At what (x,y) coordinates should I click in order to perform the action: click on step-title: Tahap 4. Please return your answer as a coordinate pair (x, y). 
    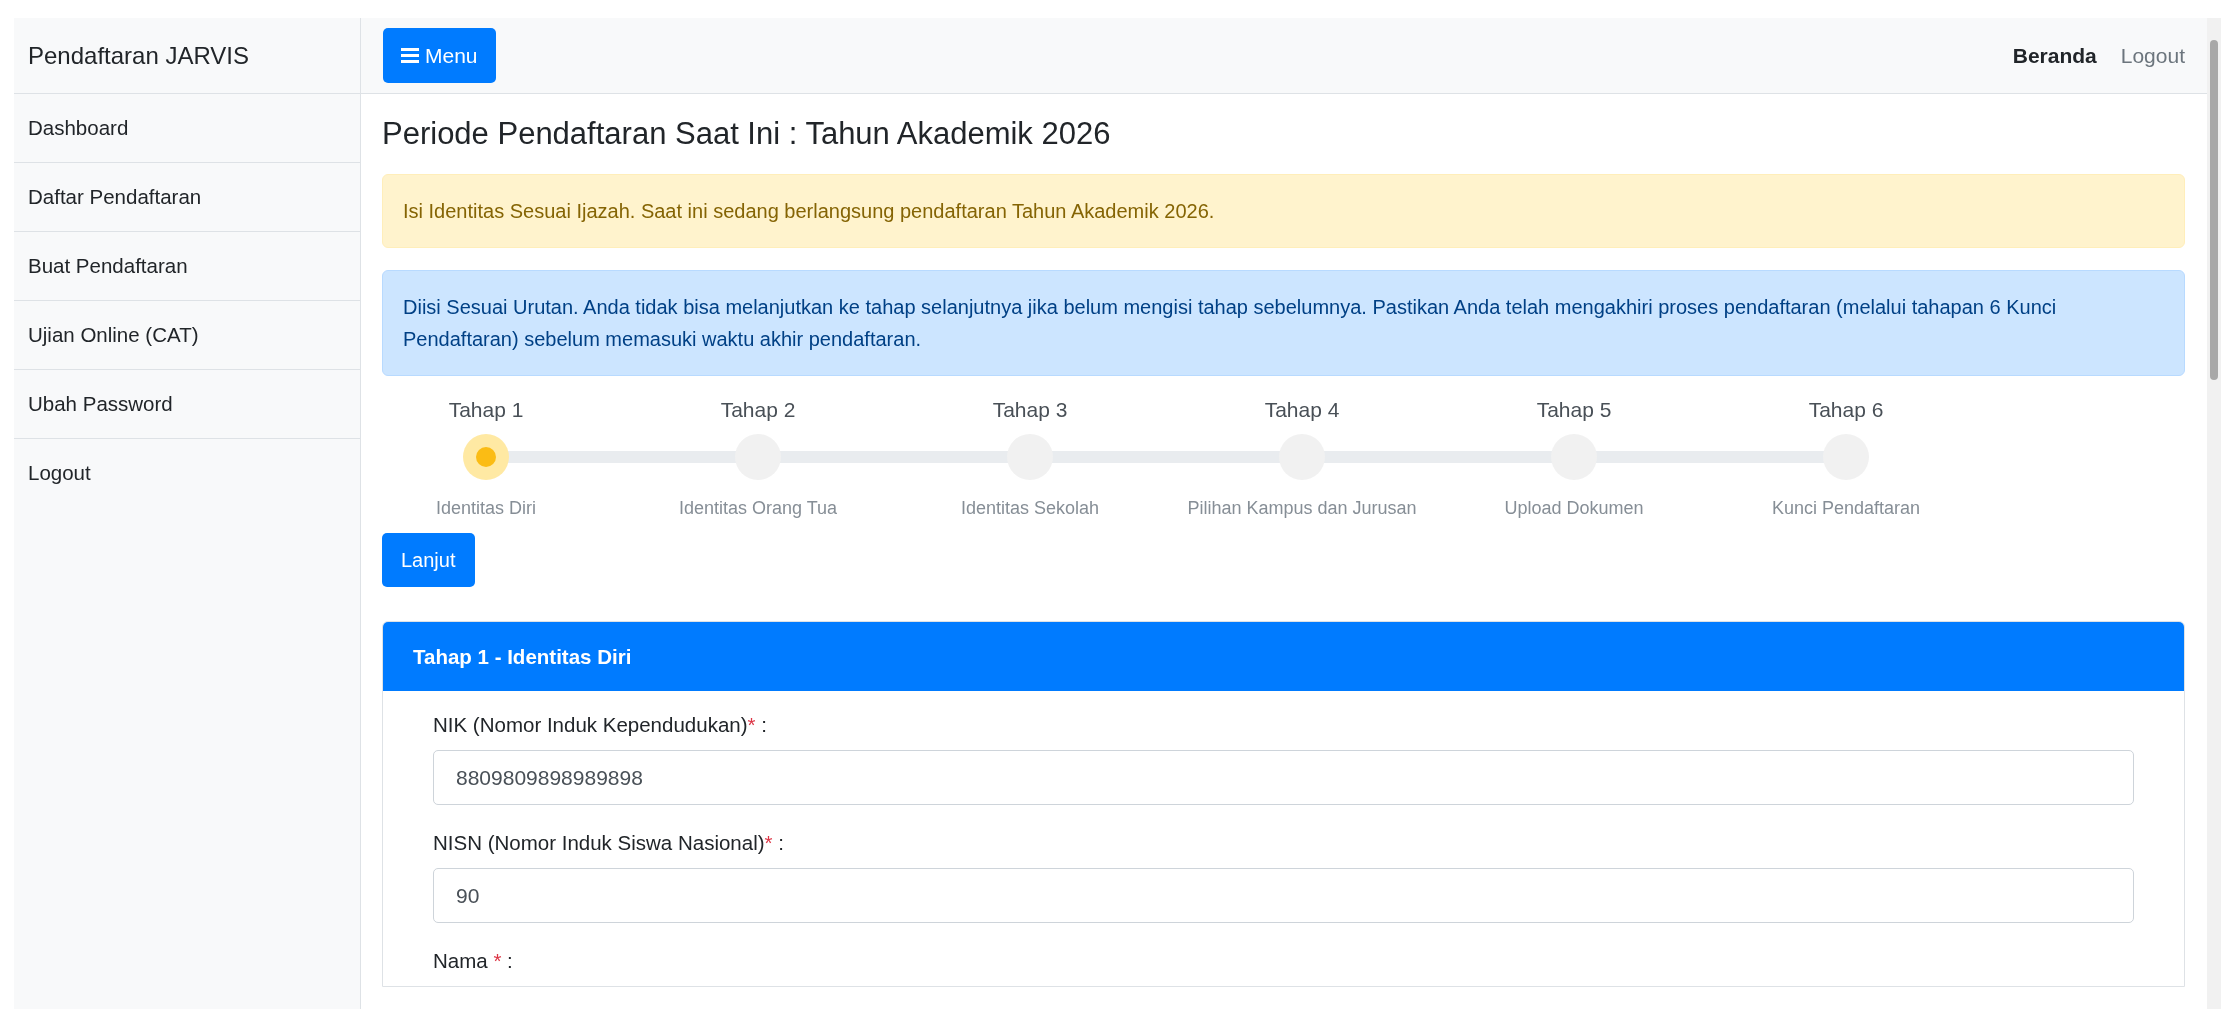
    Looking at the image, I should click on (1302, 410).